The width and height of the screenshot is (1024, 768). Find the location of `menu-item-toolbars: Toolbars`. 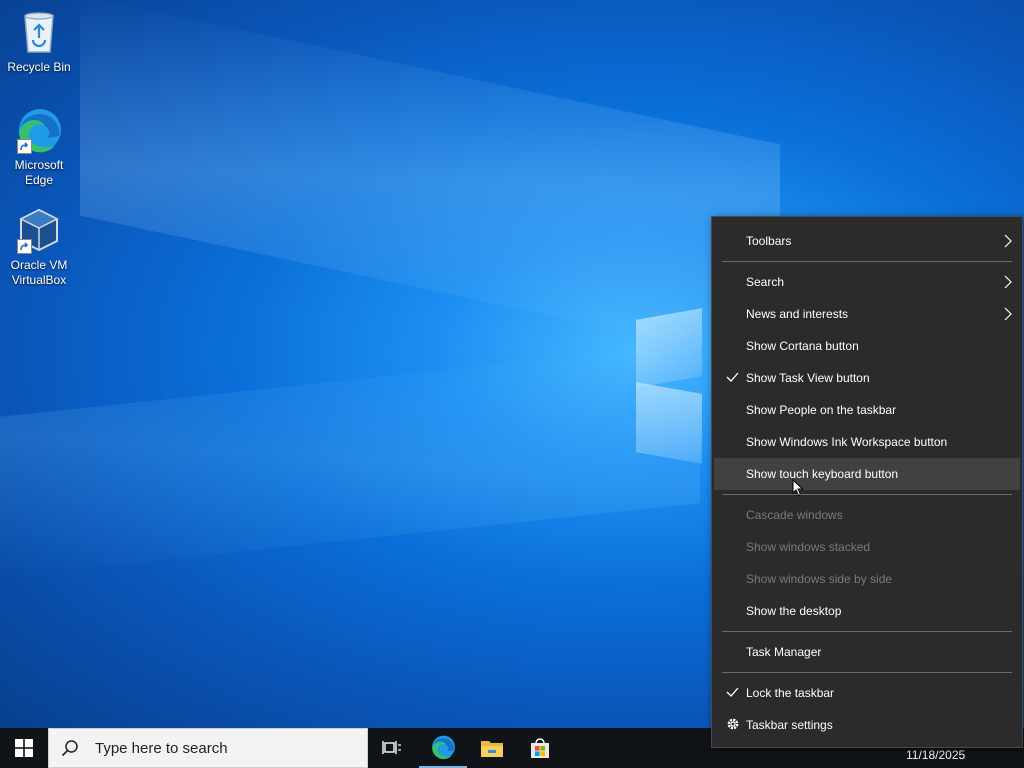

menu-item-toolbars: Toolbars is located at coordinates (867, 241).